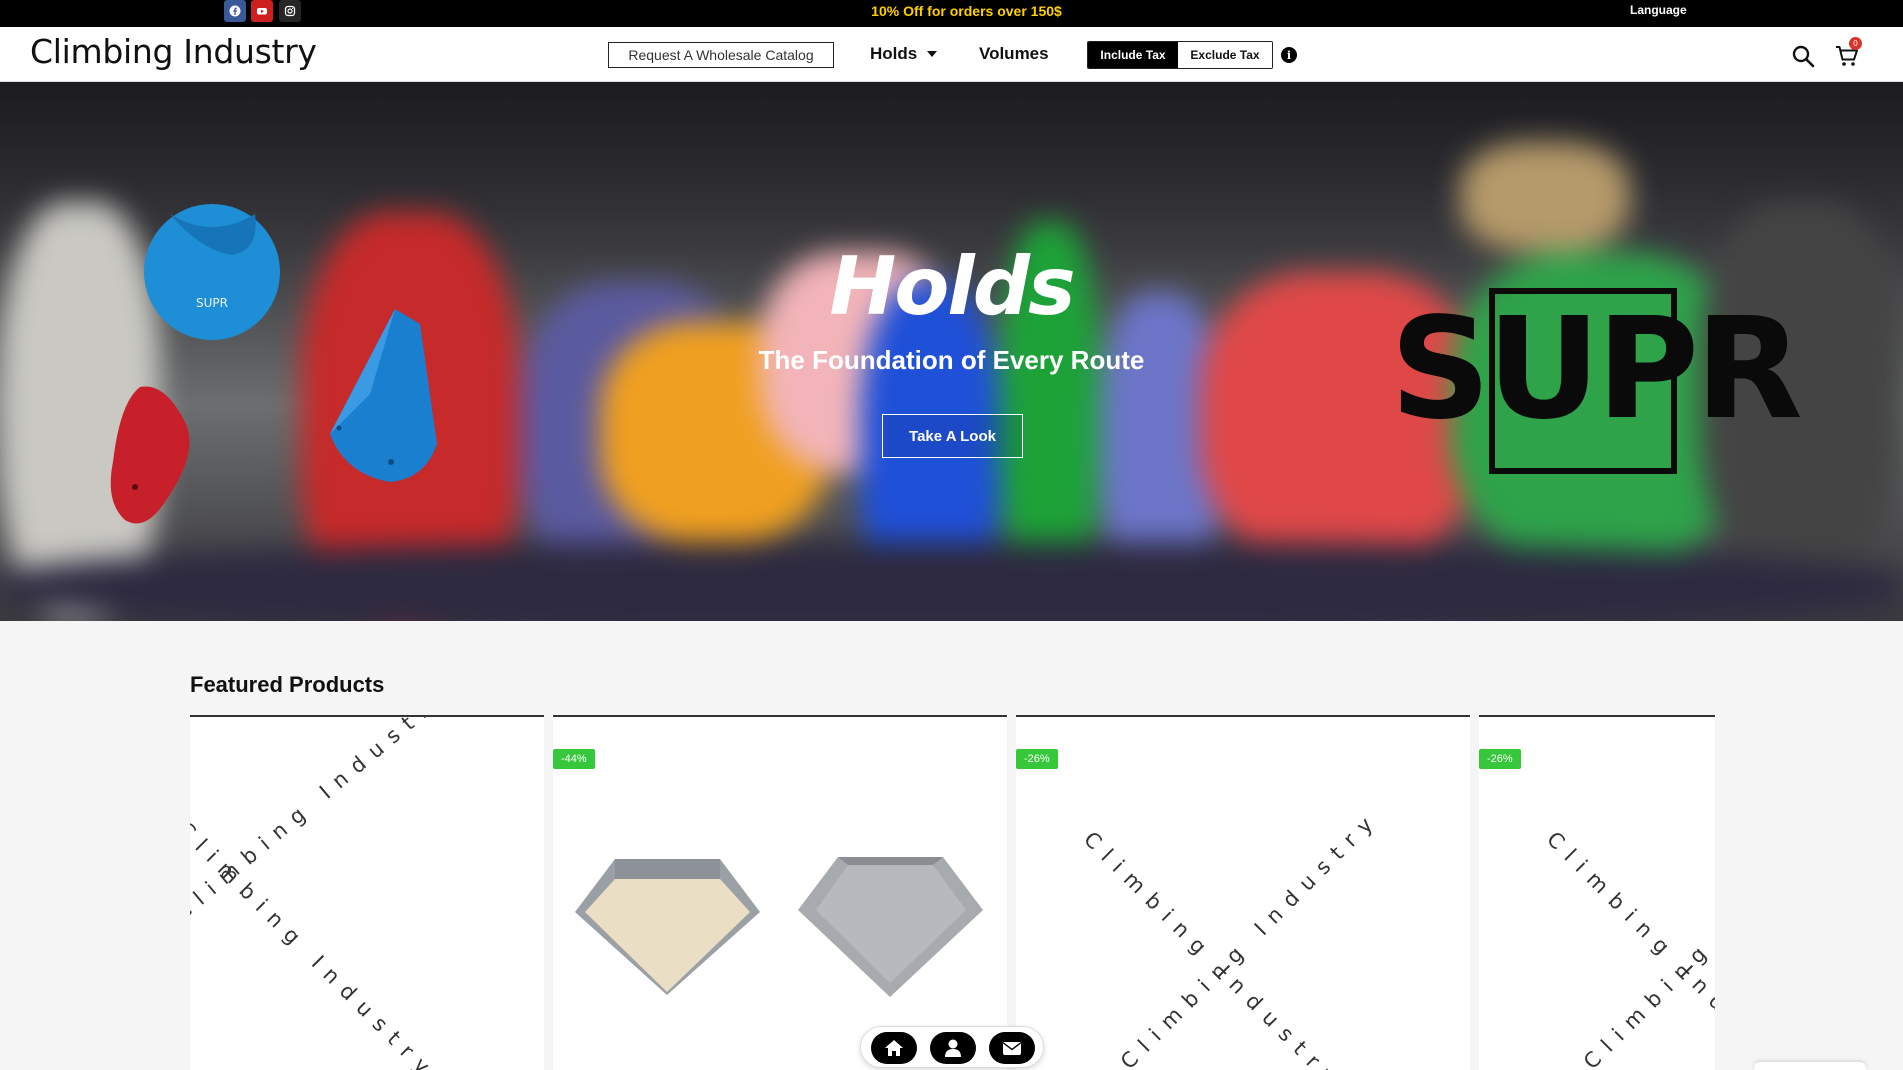 The width and height of the screenshot is (1903, 1070). Describe the element at coordinates (1289, 55) in the screenshot. I see `info-icon: i` at that location.